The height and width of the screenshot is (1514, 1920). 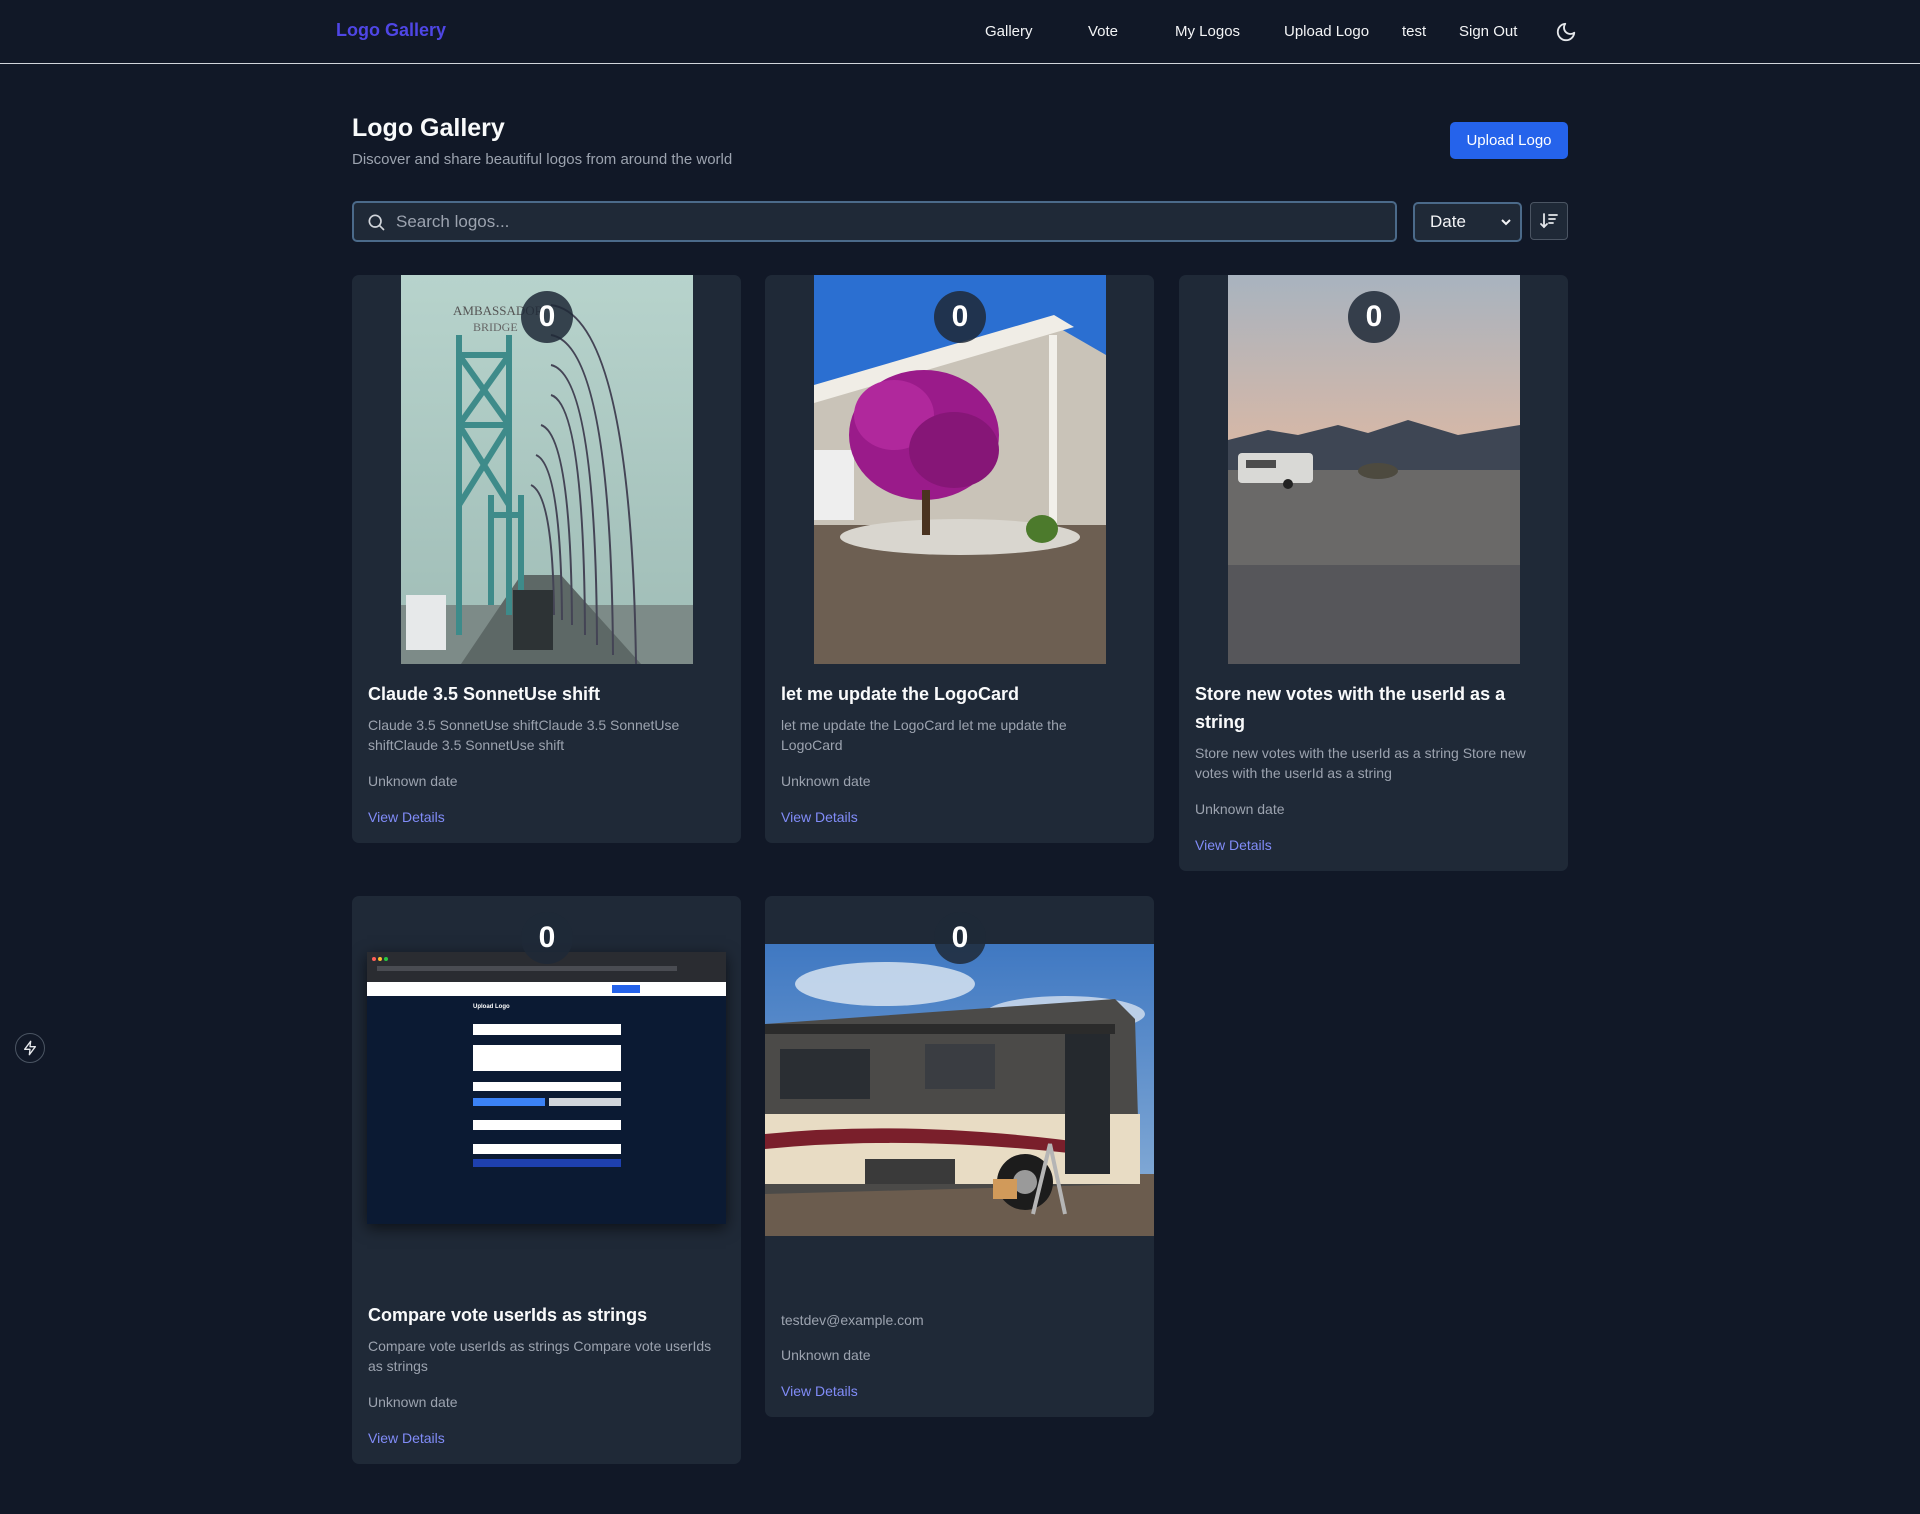 What do you see at coordinates (508, 1315) in the screenshot?
I see `card-title: Compare vote userIds as strings` at bounding box center [508, 1315].